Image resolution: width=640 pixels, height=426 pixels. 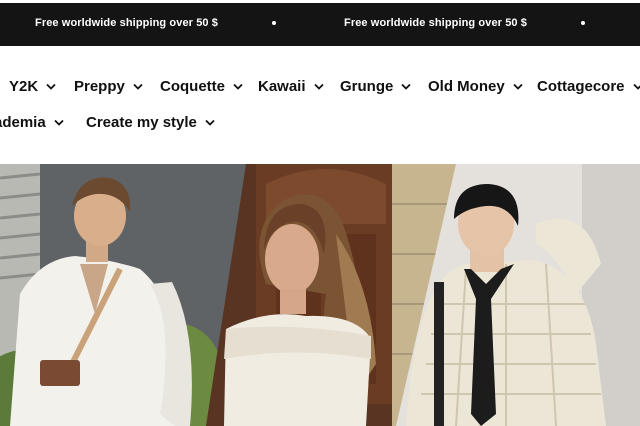 I want to click on nav-item-coquette: Coquette, so click(x=201, y=86).